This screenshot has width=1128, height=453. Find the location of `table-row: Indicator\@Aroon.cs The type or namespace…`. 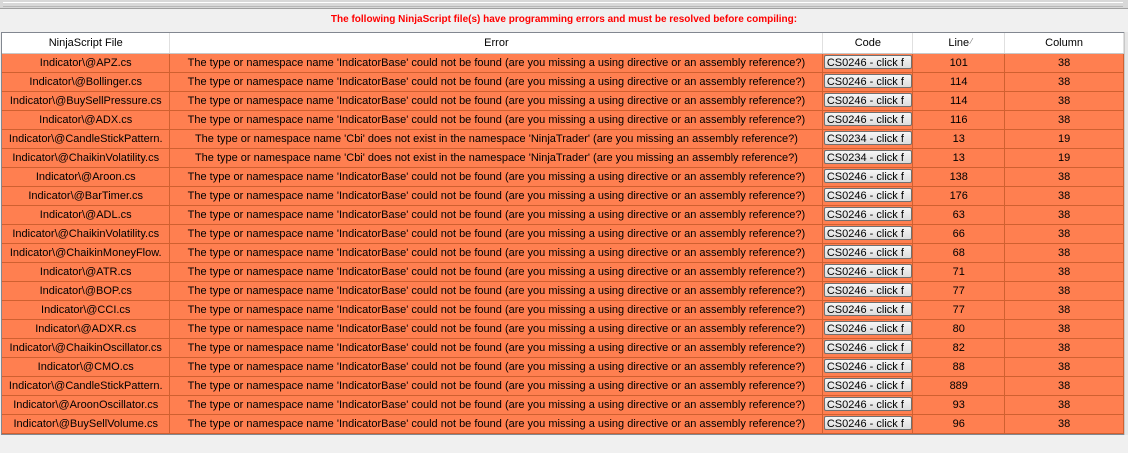

table-row: Indicator\@Aroon.cs The type or namespace… is located at coordinates (563, 177).